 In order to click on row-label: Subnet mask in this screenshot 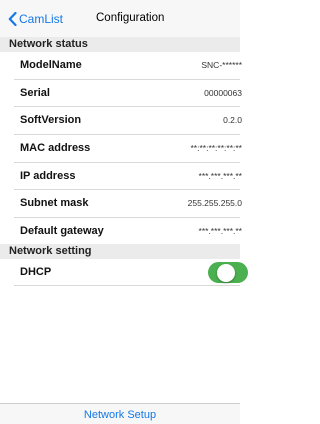, I will do `click(54, 203)`.